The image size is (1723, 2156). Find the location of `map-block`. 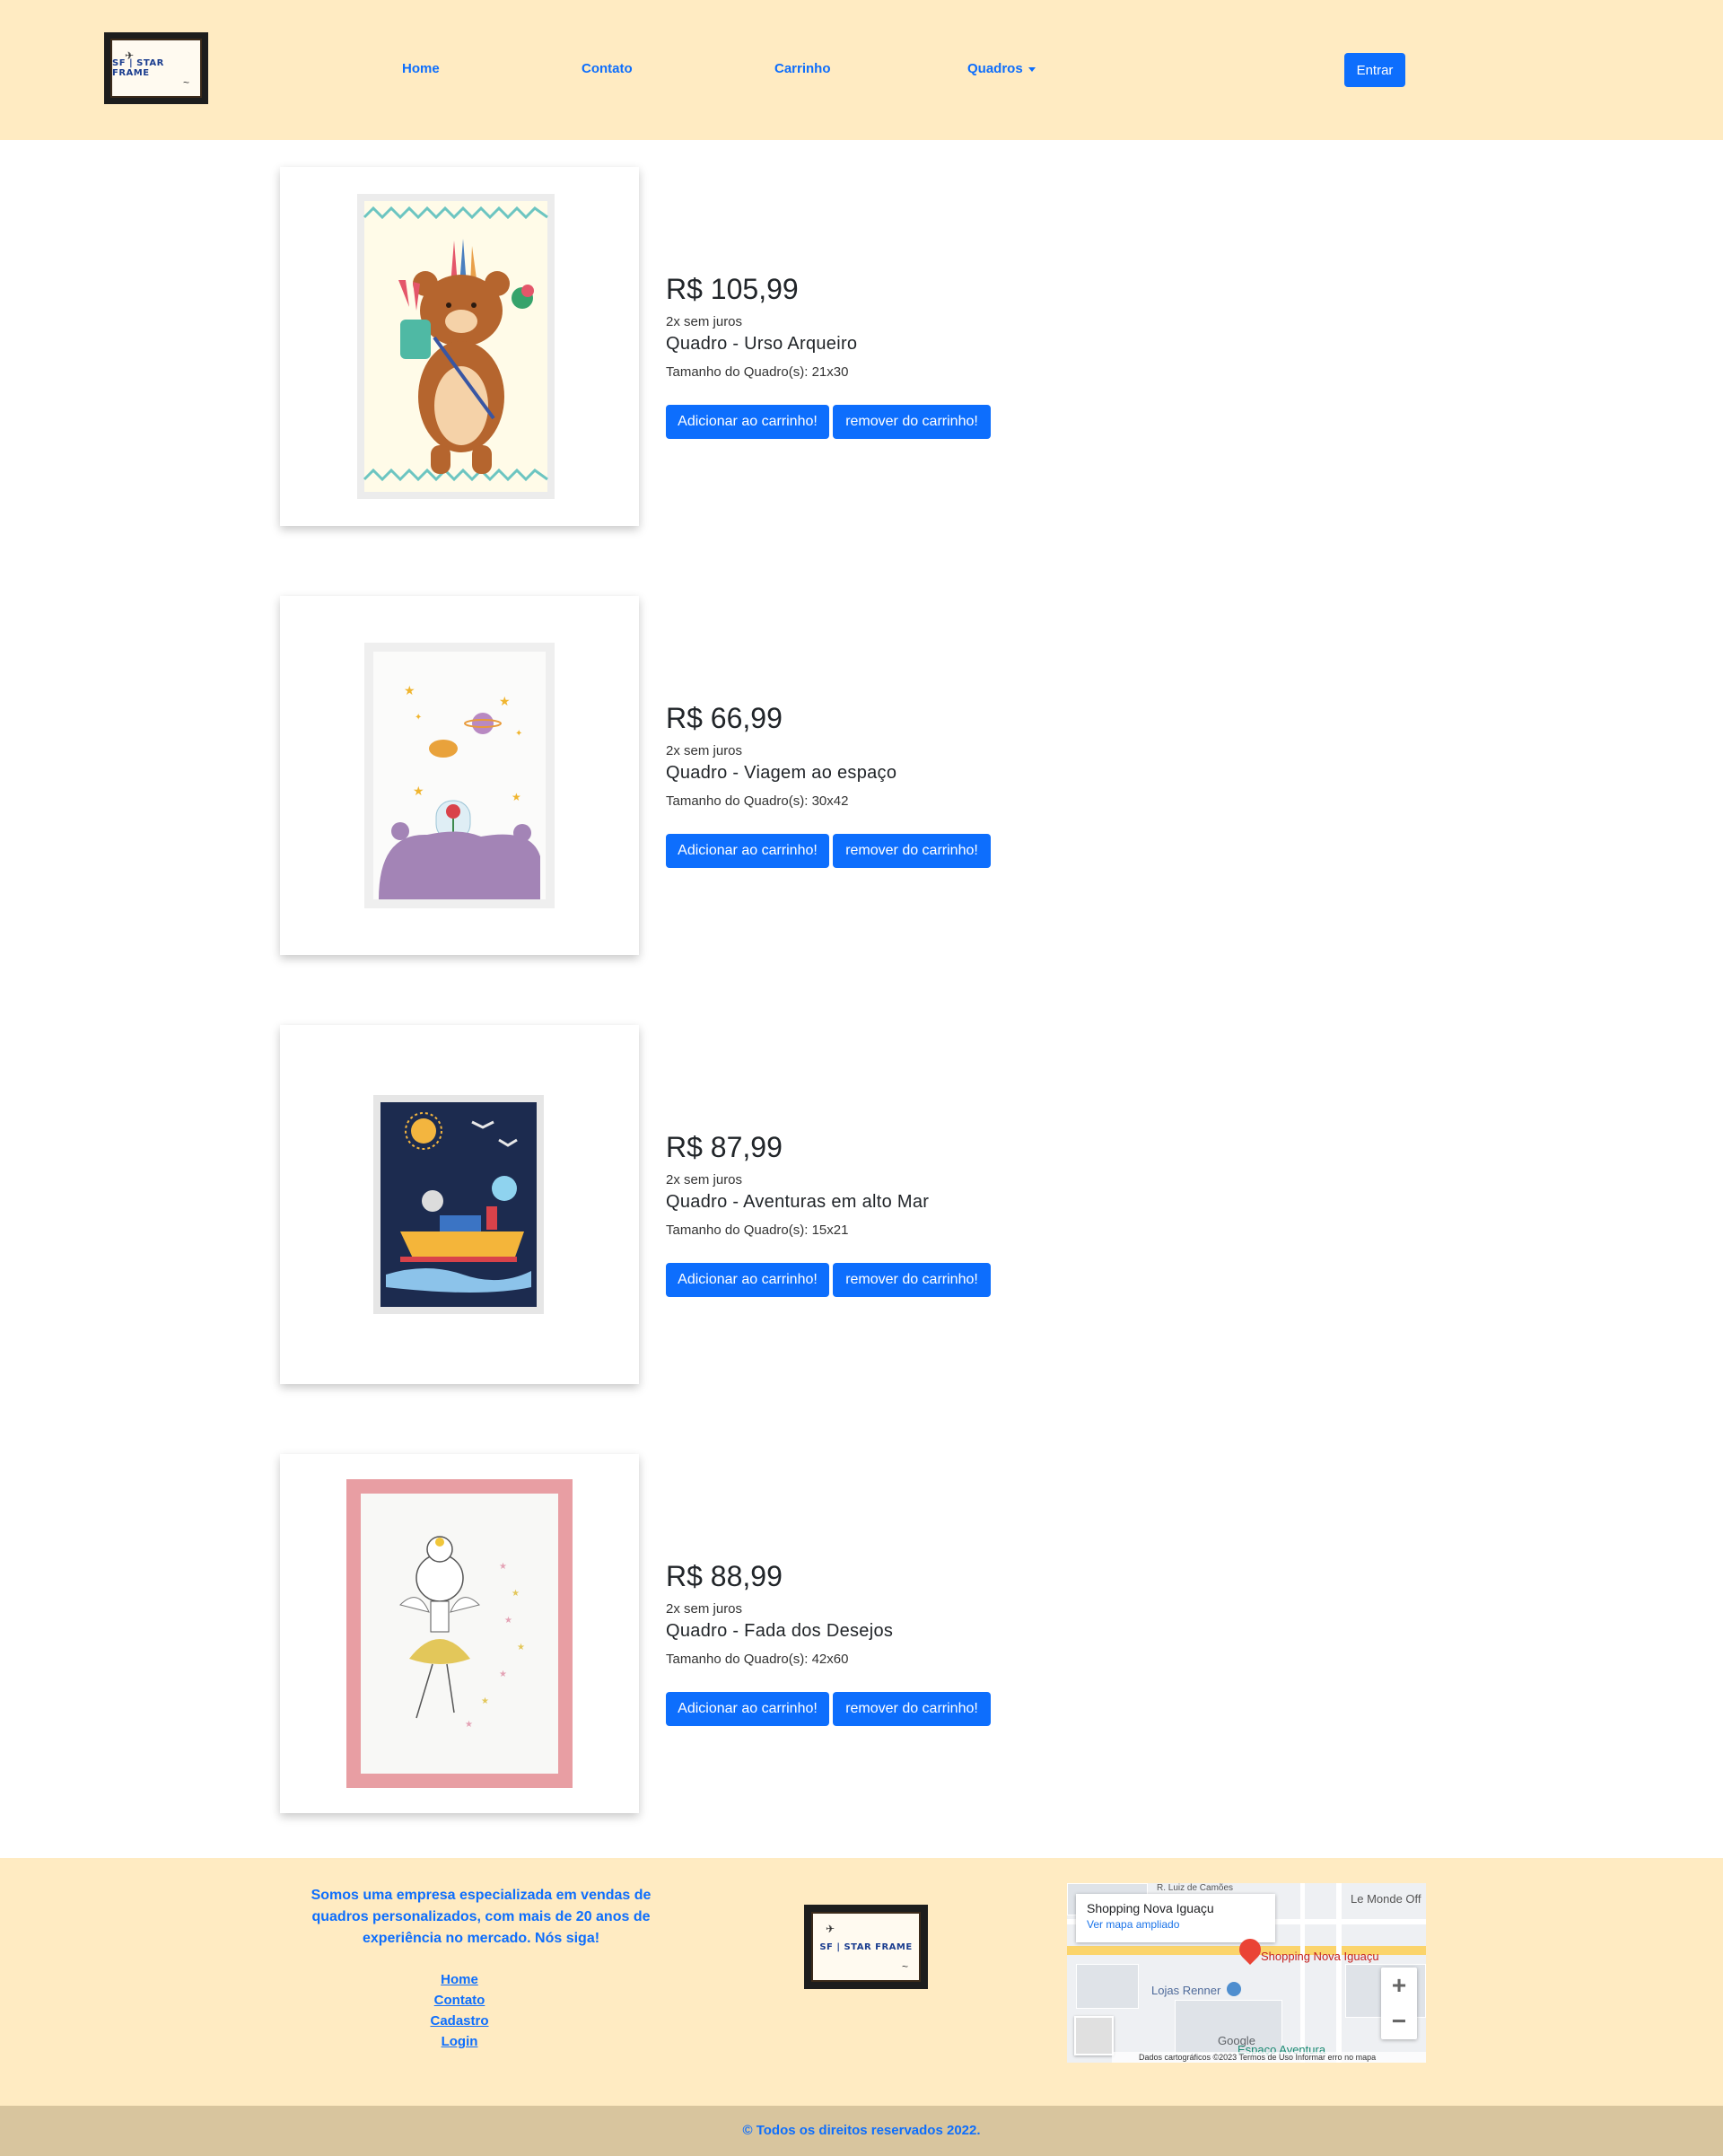

map-block is located at coordinates (1107, 1986).